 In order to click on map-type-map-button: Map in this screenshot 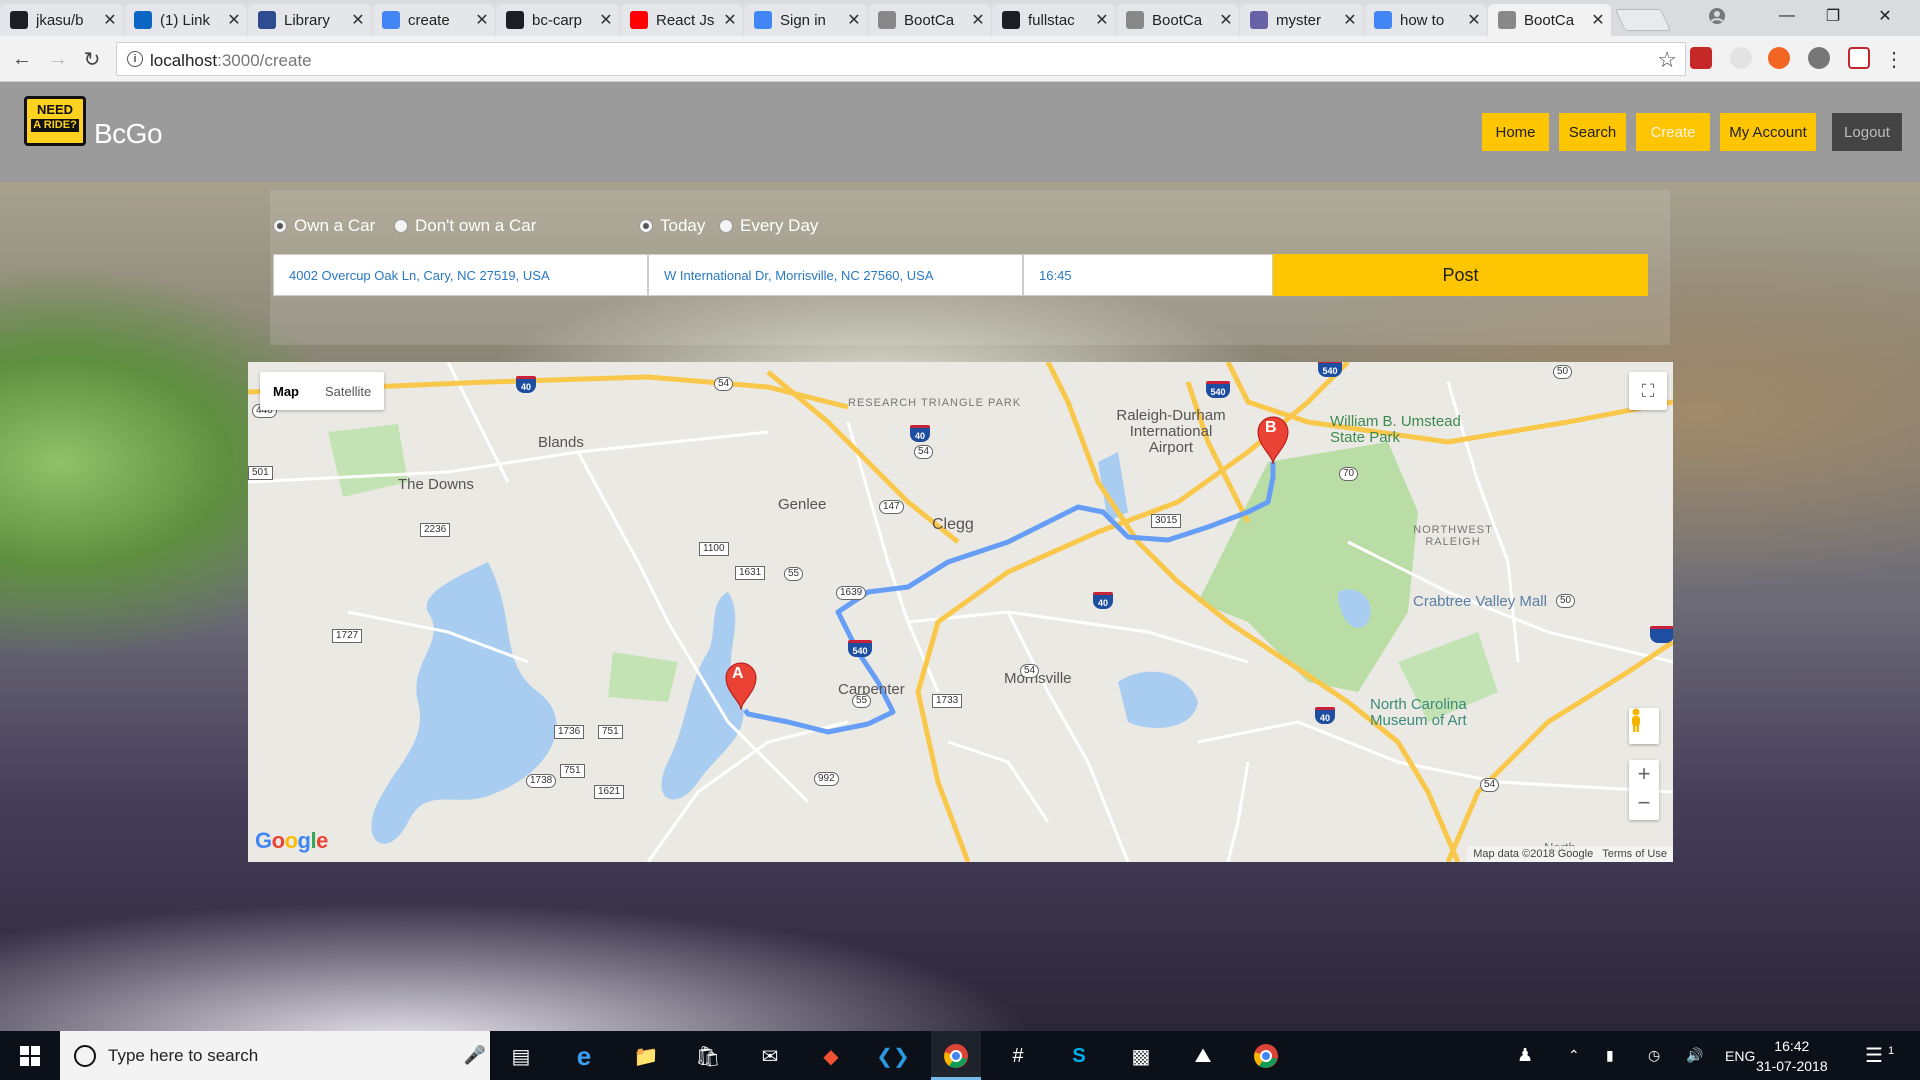, I will do `click(286, 391)`.